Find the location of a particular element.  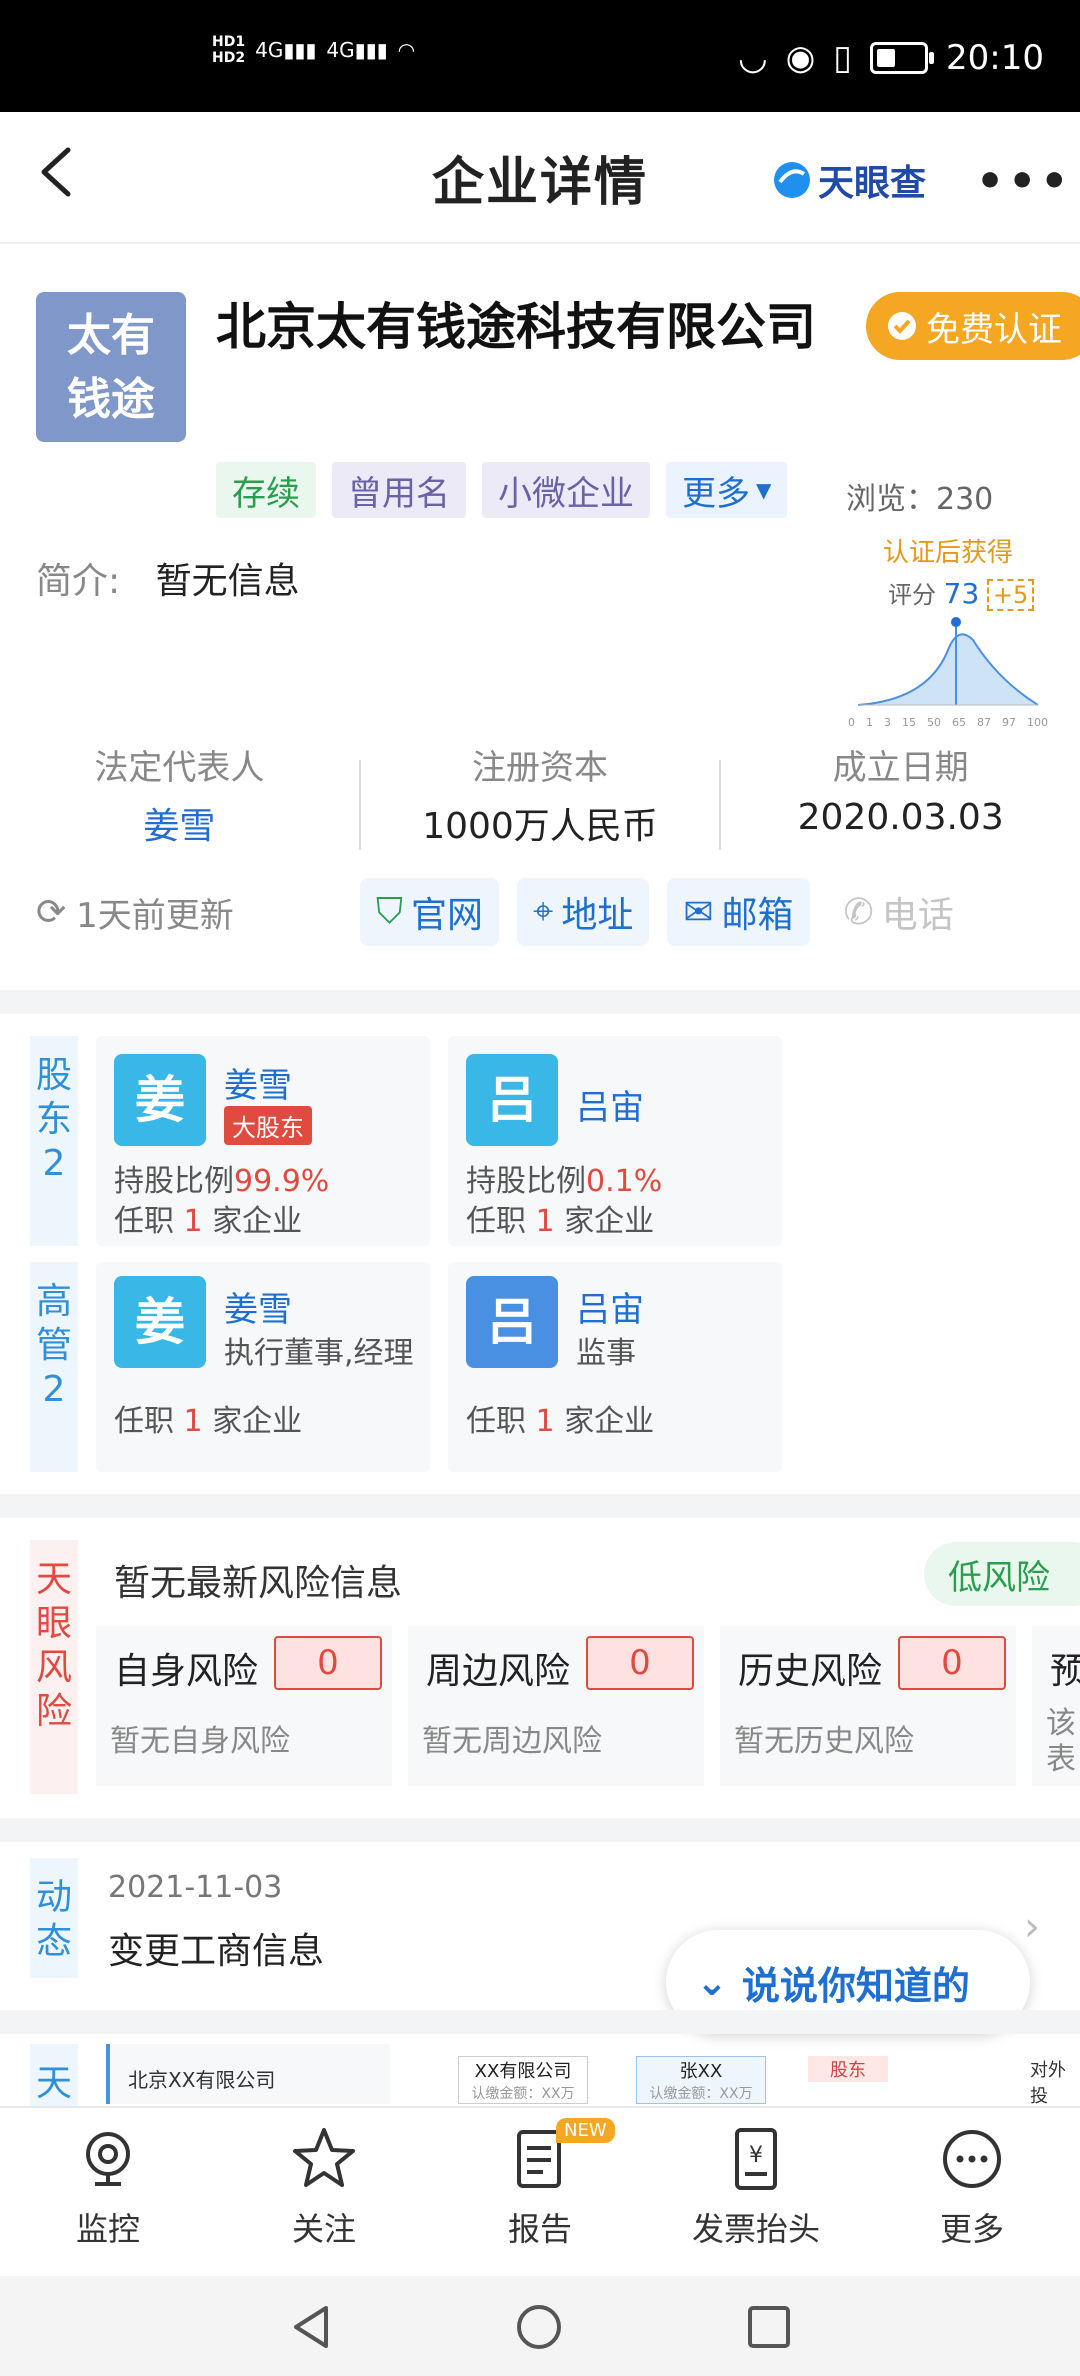

signal-icon: 4G▮▮▮ is located at coordinates (286, 50).